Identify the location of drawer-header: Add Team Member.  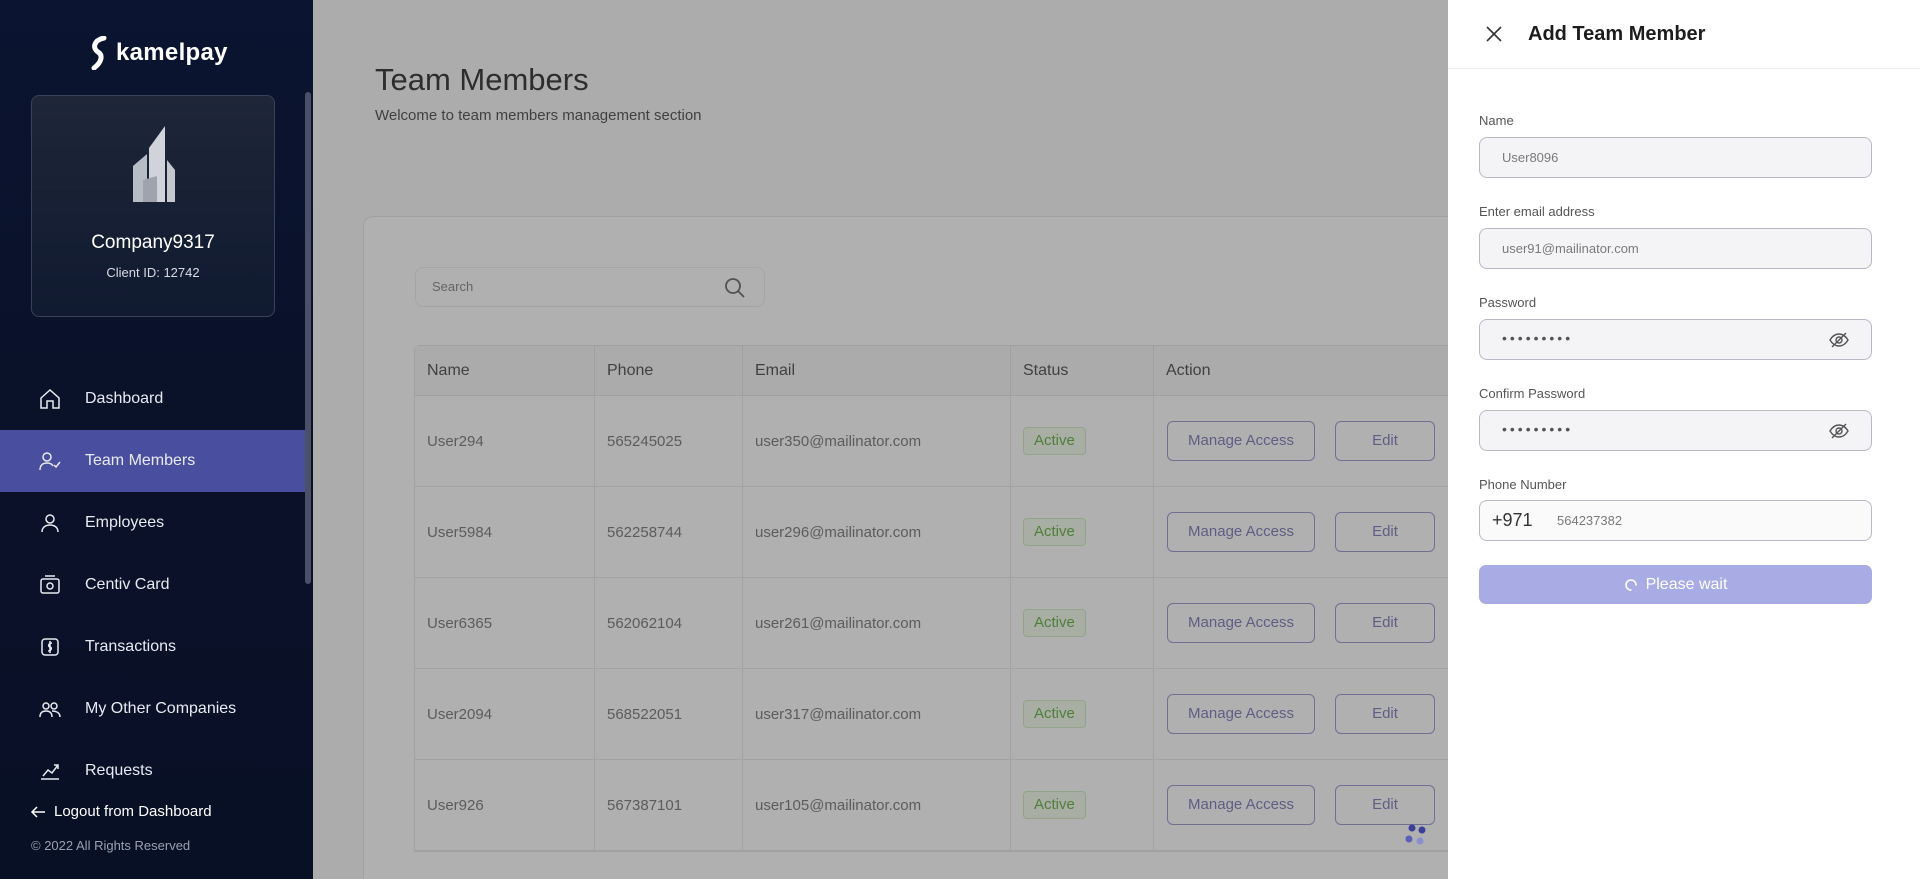
(1684, 34).